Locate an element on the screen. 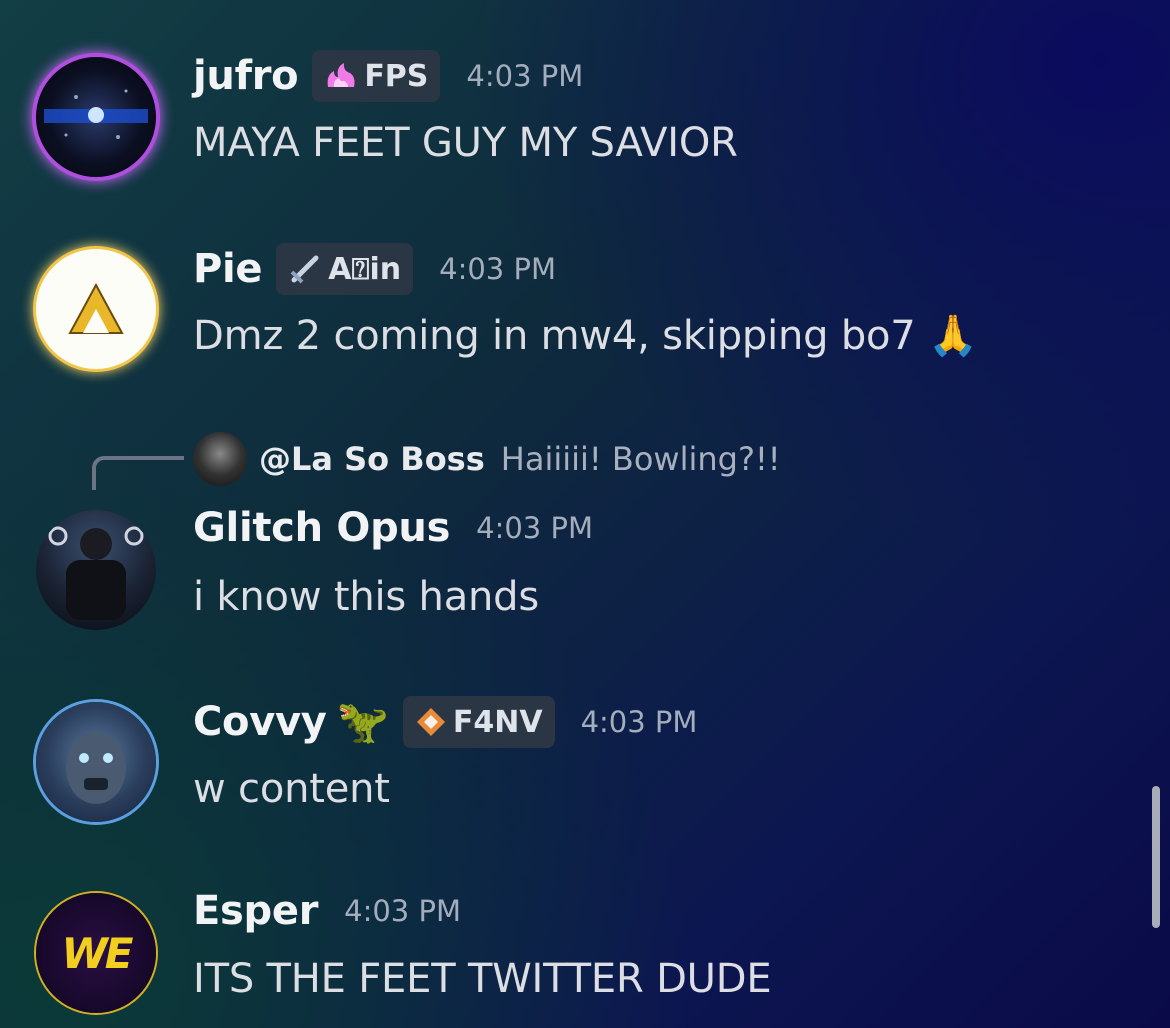 This screenshot has height=1028, width=1170. soldier-avatar-icon is located at coordinates (96, 573).